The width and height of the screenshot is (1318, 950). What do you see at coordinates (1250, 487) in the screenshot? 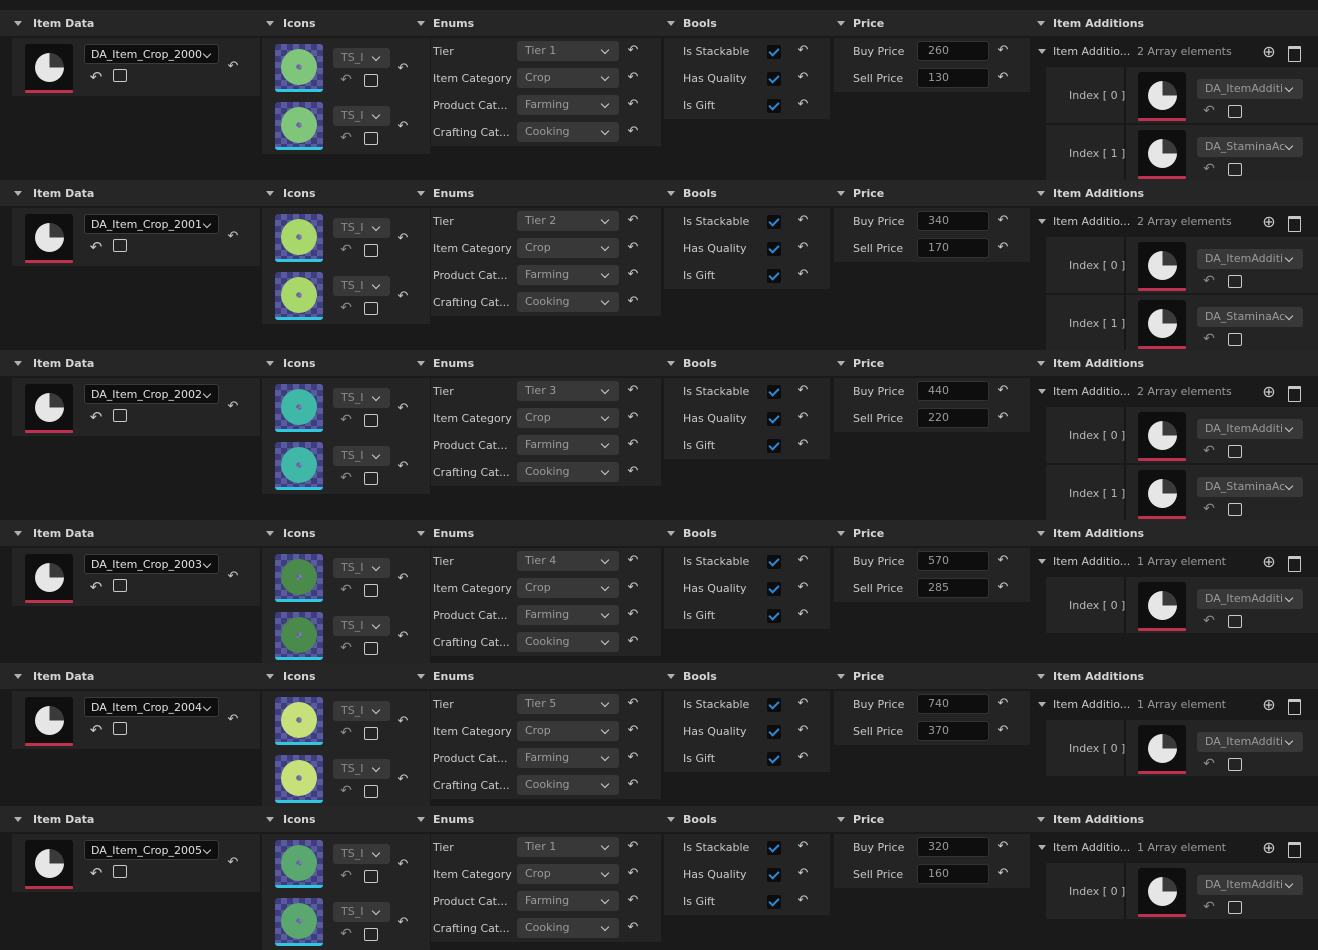
I see `addition-asset-combo: DA_StaminaAc` at bounding box center [1250, 487].